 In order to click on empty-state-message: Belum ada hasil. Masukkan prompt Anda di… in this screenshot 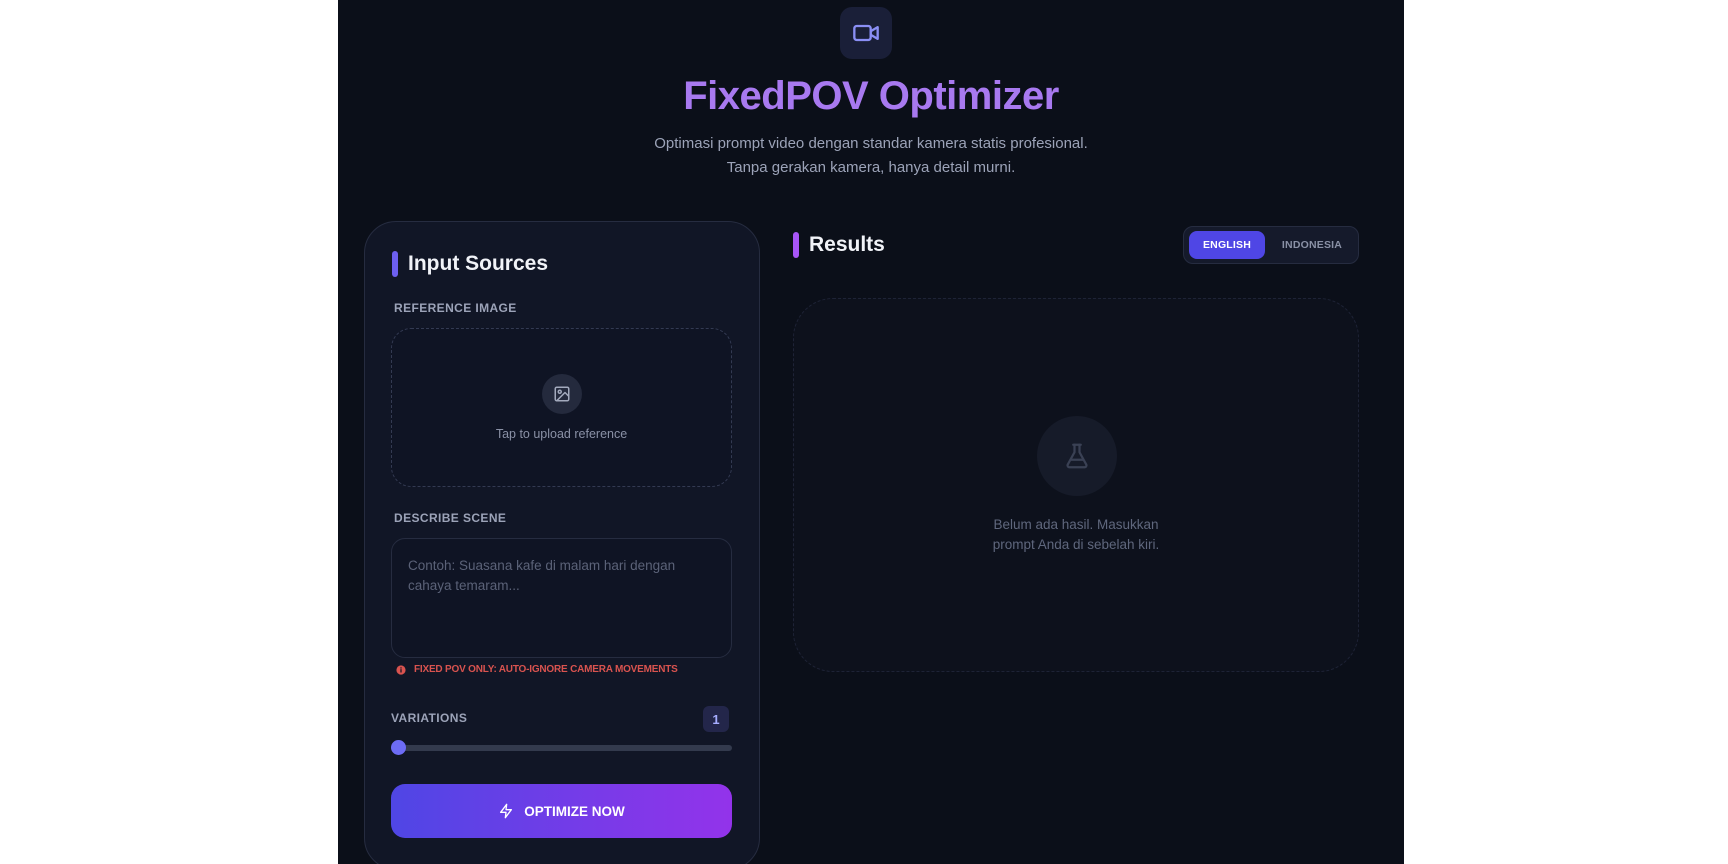, I will do `click(1076, 535)`.